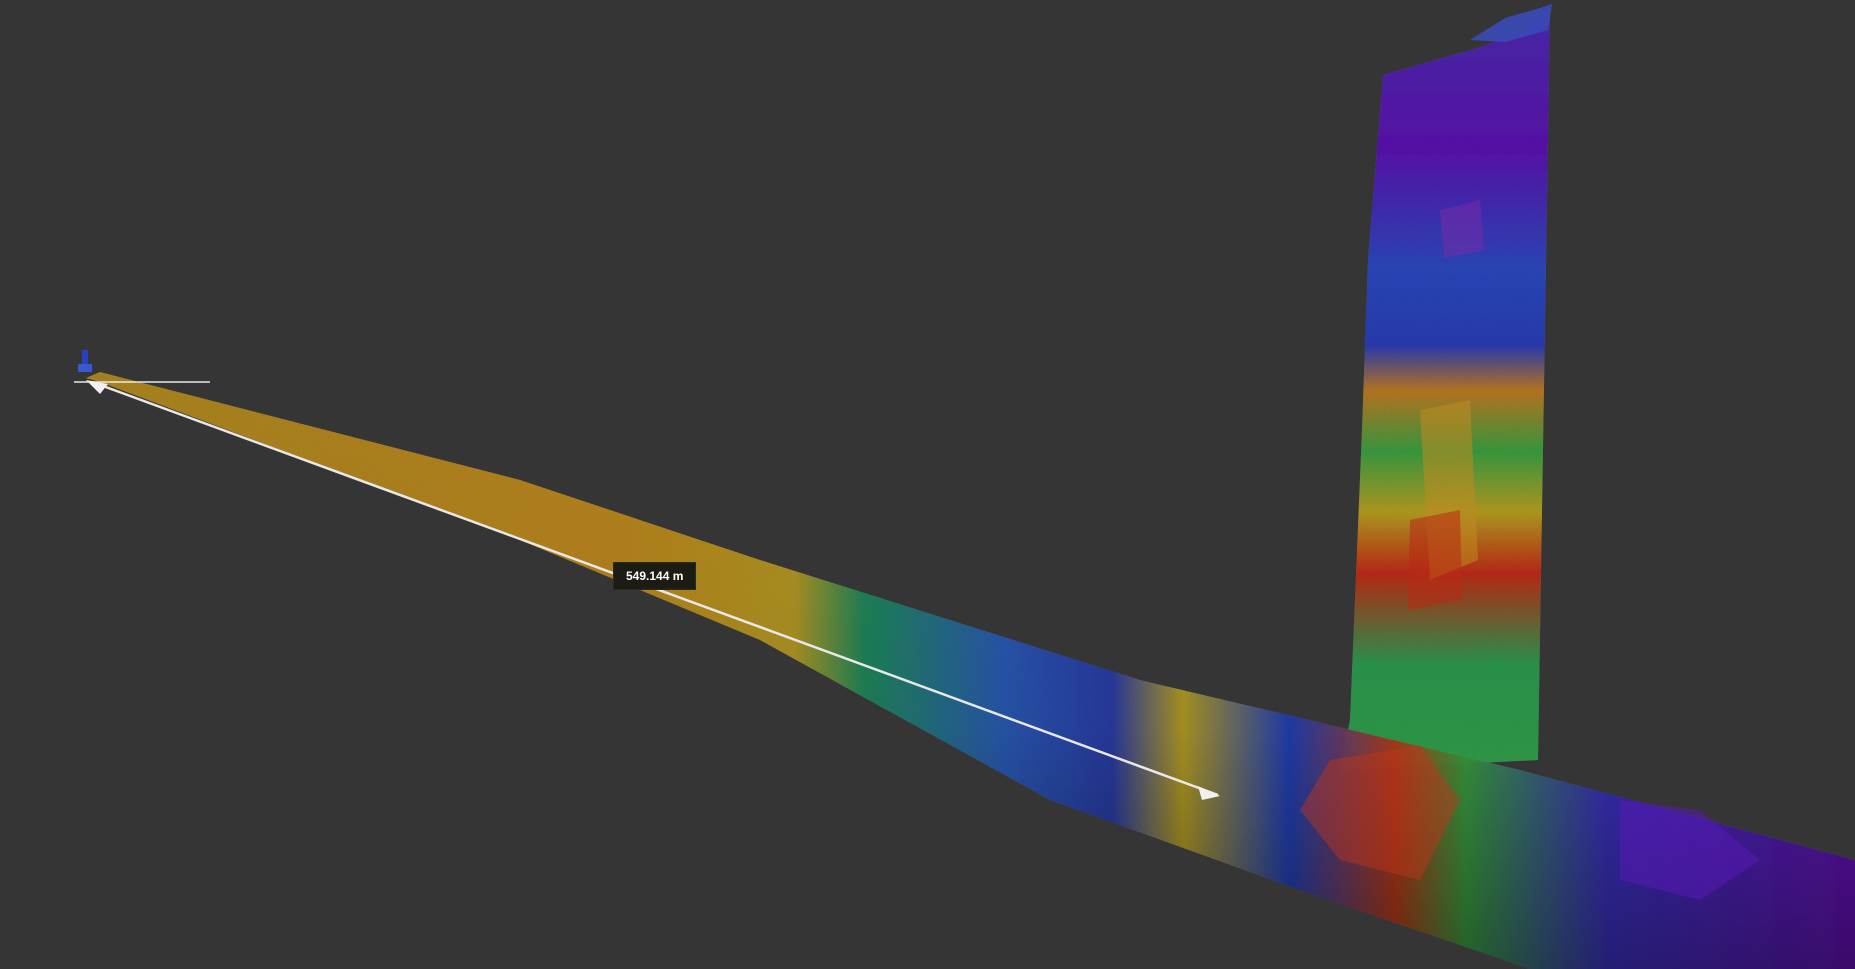 This screenshot has width=1855, height=969. Describe the element at coordinates (655, 576) in the screenshot. I see `distance-label: 549.144 m` at that location.